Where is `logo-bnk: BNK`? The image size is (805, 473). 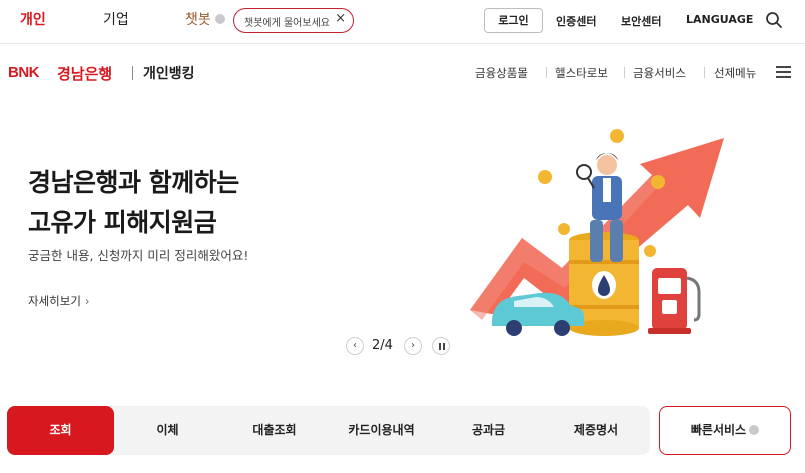 logo-bnk: BNK is located at coordinates (24, 72).